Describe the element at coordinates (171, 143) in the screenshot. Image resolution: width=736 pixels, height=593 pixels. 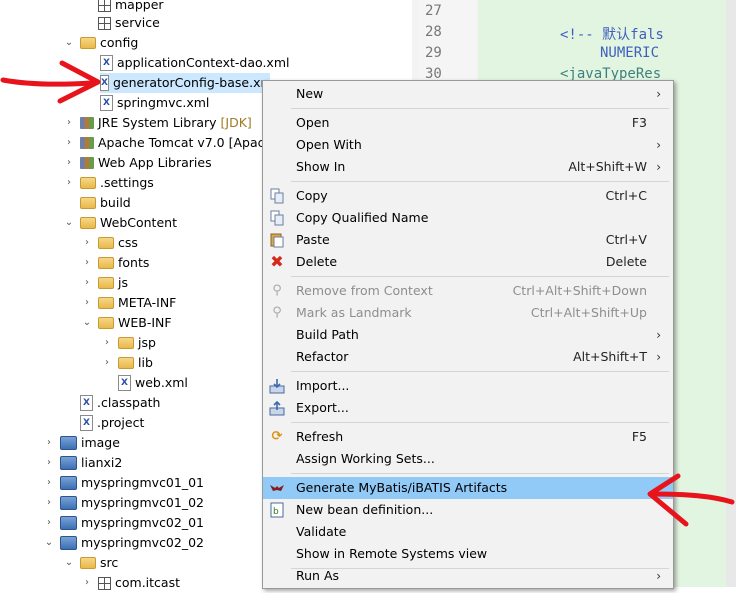
I see `tree-item-apache-tomcat: › Apache Tomcat v7.0 [Apache` at that location.